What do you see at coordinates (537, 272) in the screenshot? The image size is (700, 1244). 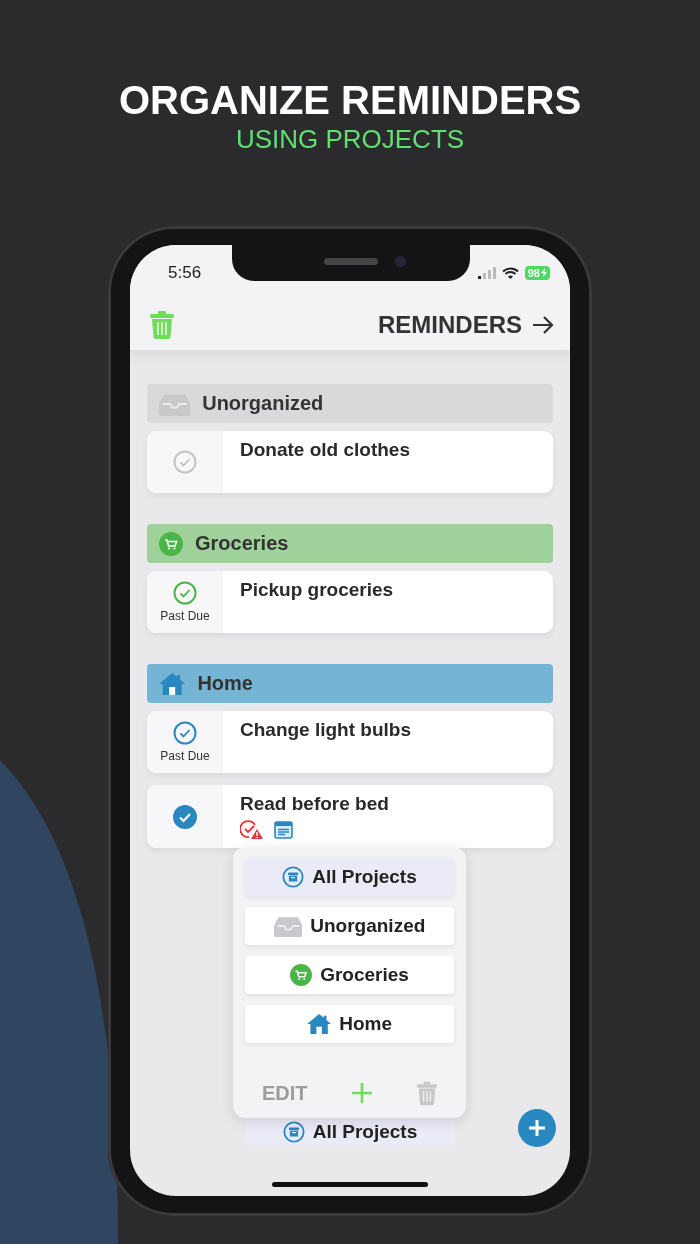 I see `battery-level: 98` at bounding box center [537, 272].